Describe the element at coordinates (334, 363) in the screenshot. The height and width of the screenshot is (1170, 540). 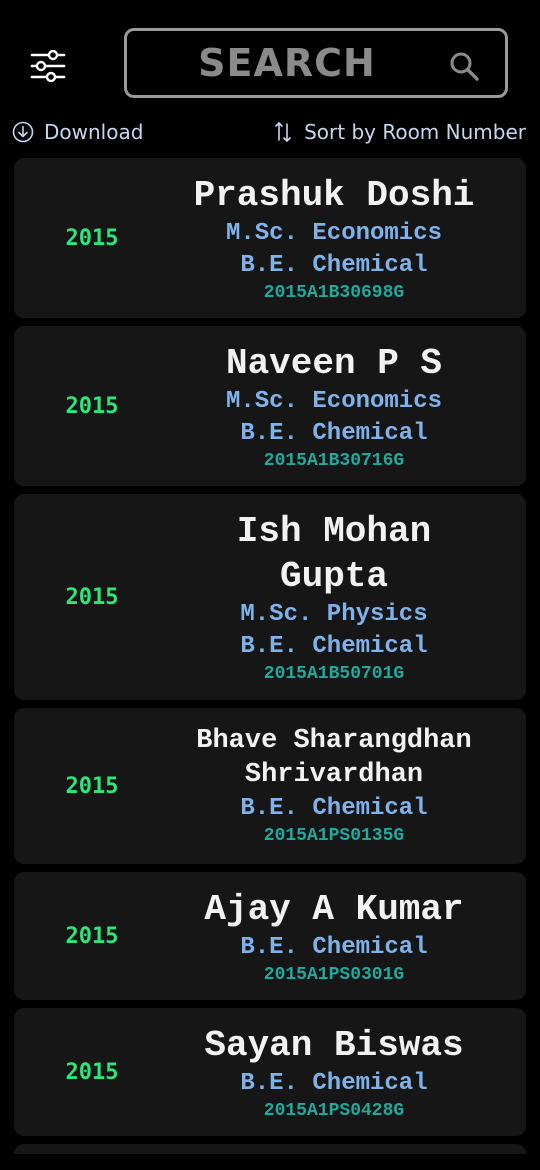
I see `student-name: Naveen P S` at that location.